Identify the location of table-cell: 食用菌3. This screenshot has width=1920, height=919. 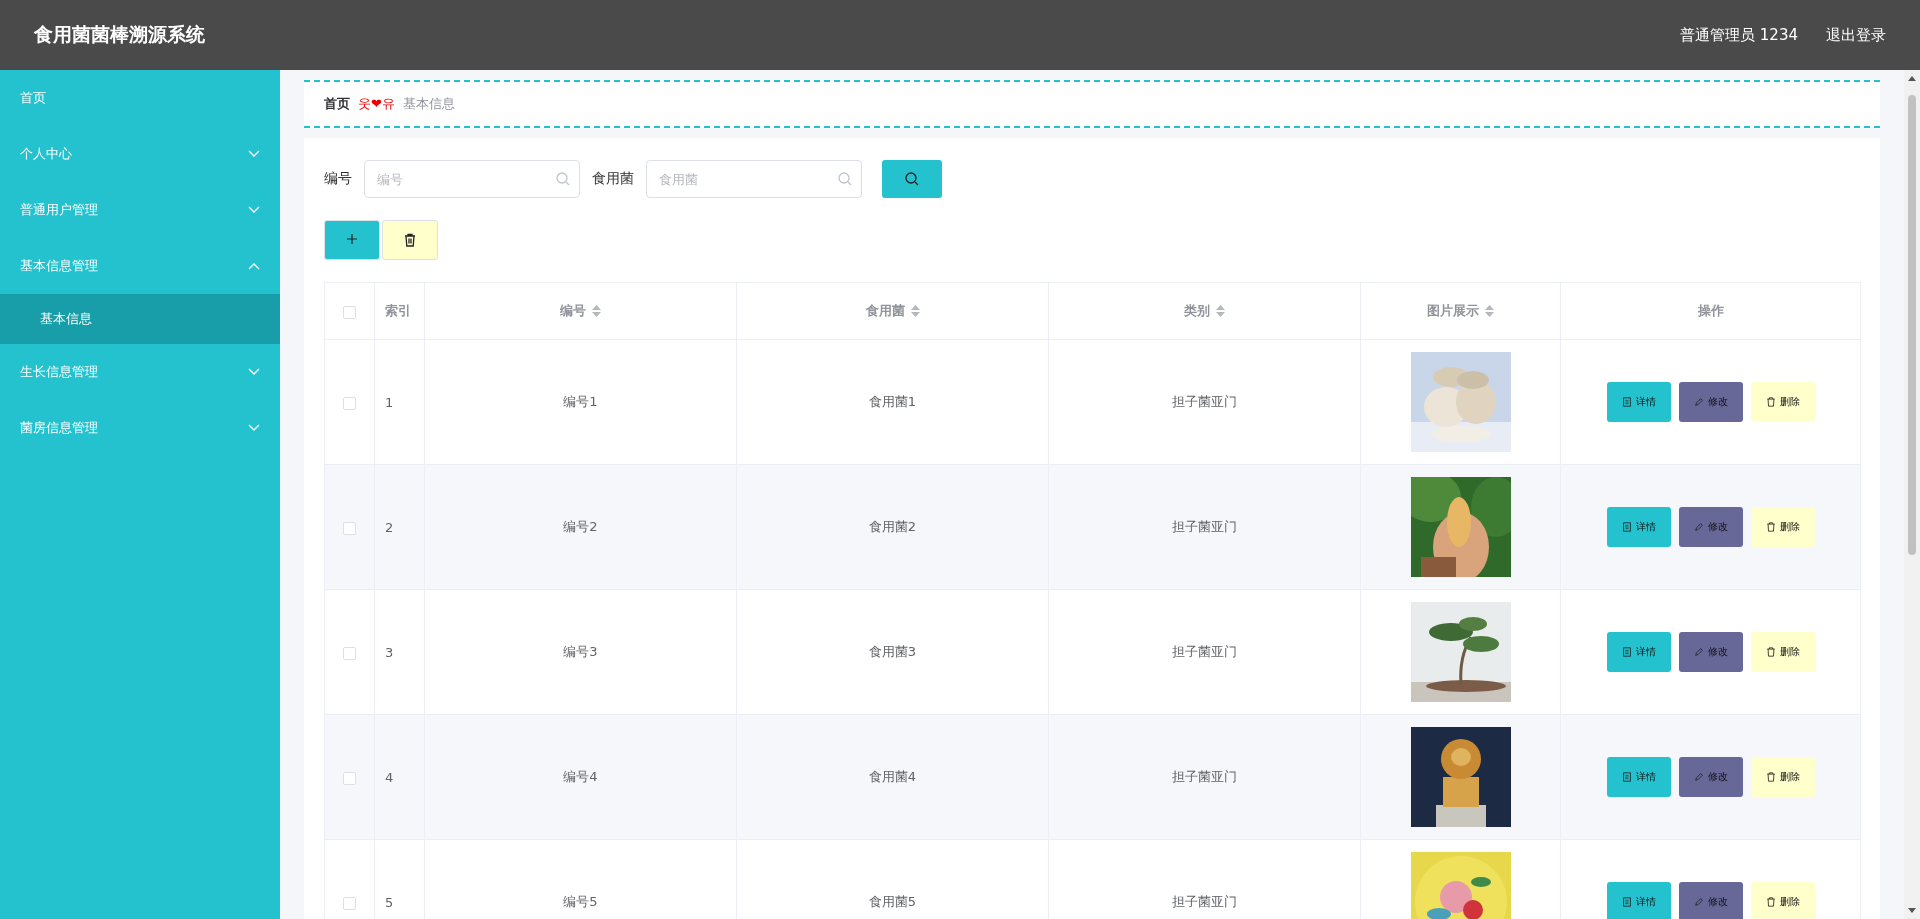
(892, 651).